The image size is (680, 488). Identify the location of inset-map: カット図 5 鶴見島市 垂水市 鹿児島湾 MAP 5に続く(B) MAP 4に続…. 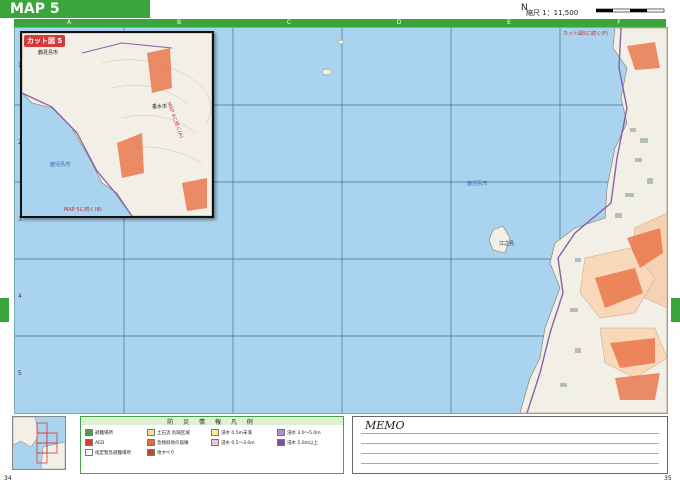
(117, 124).